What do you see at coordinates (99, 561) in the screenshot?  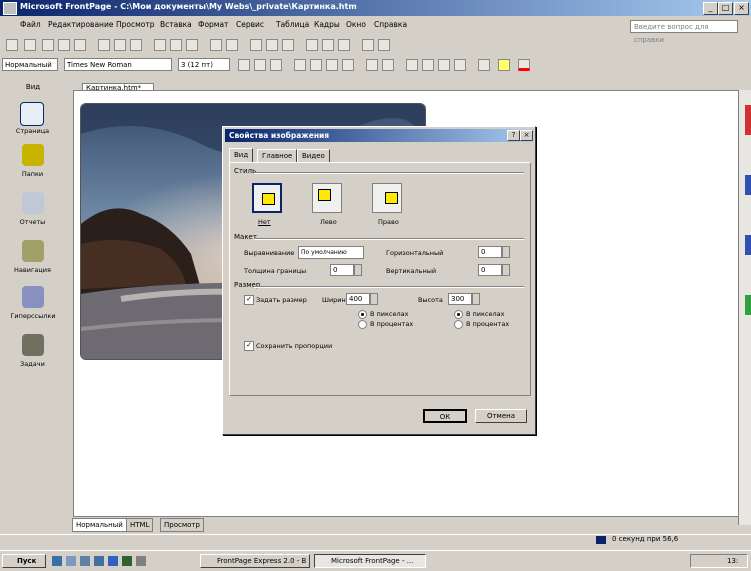 I see `quicklaunch-channels-icon` at bounding box center [99, 561].